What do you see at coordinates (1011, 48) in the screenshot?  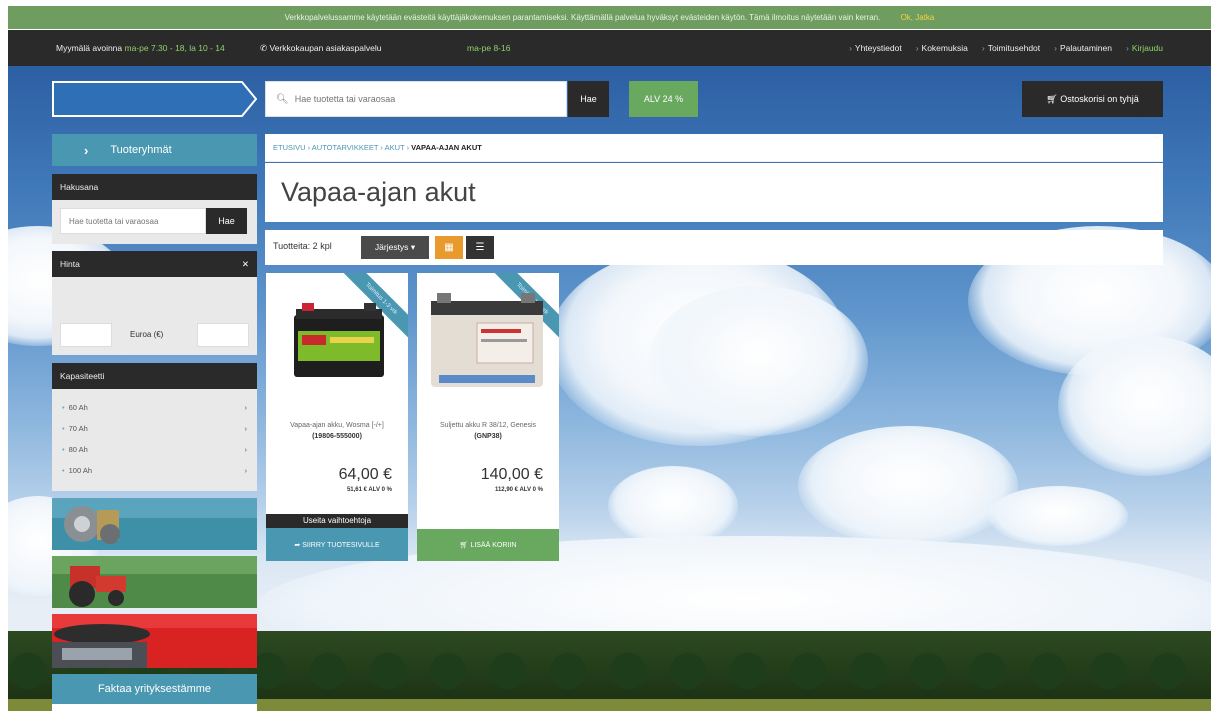 I see `top-link-terms: › Toimitusehdot` at bounding box center [1011, 48].